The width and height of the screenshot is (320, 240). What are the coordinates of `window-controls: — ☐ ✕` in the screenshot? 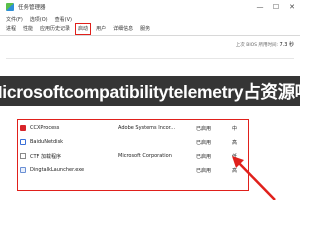 It's located at (276, 7).